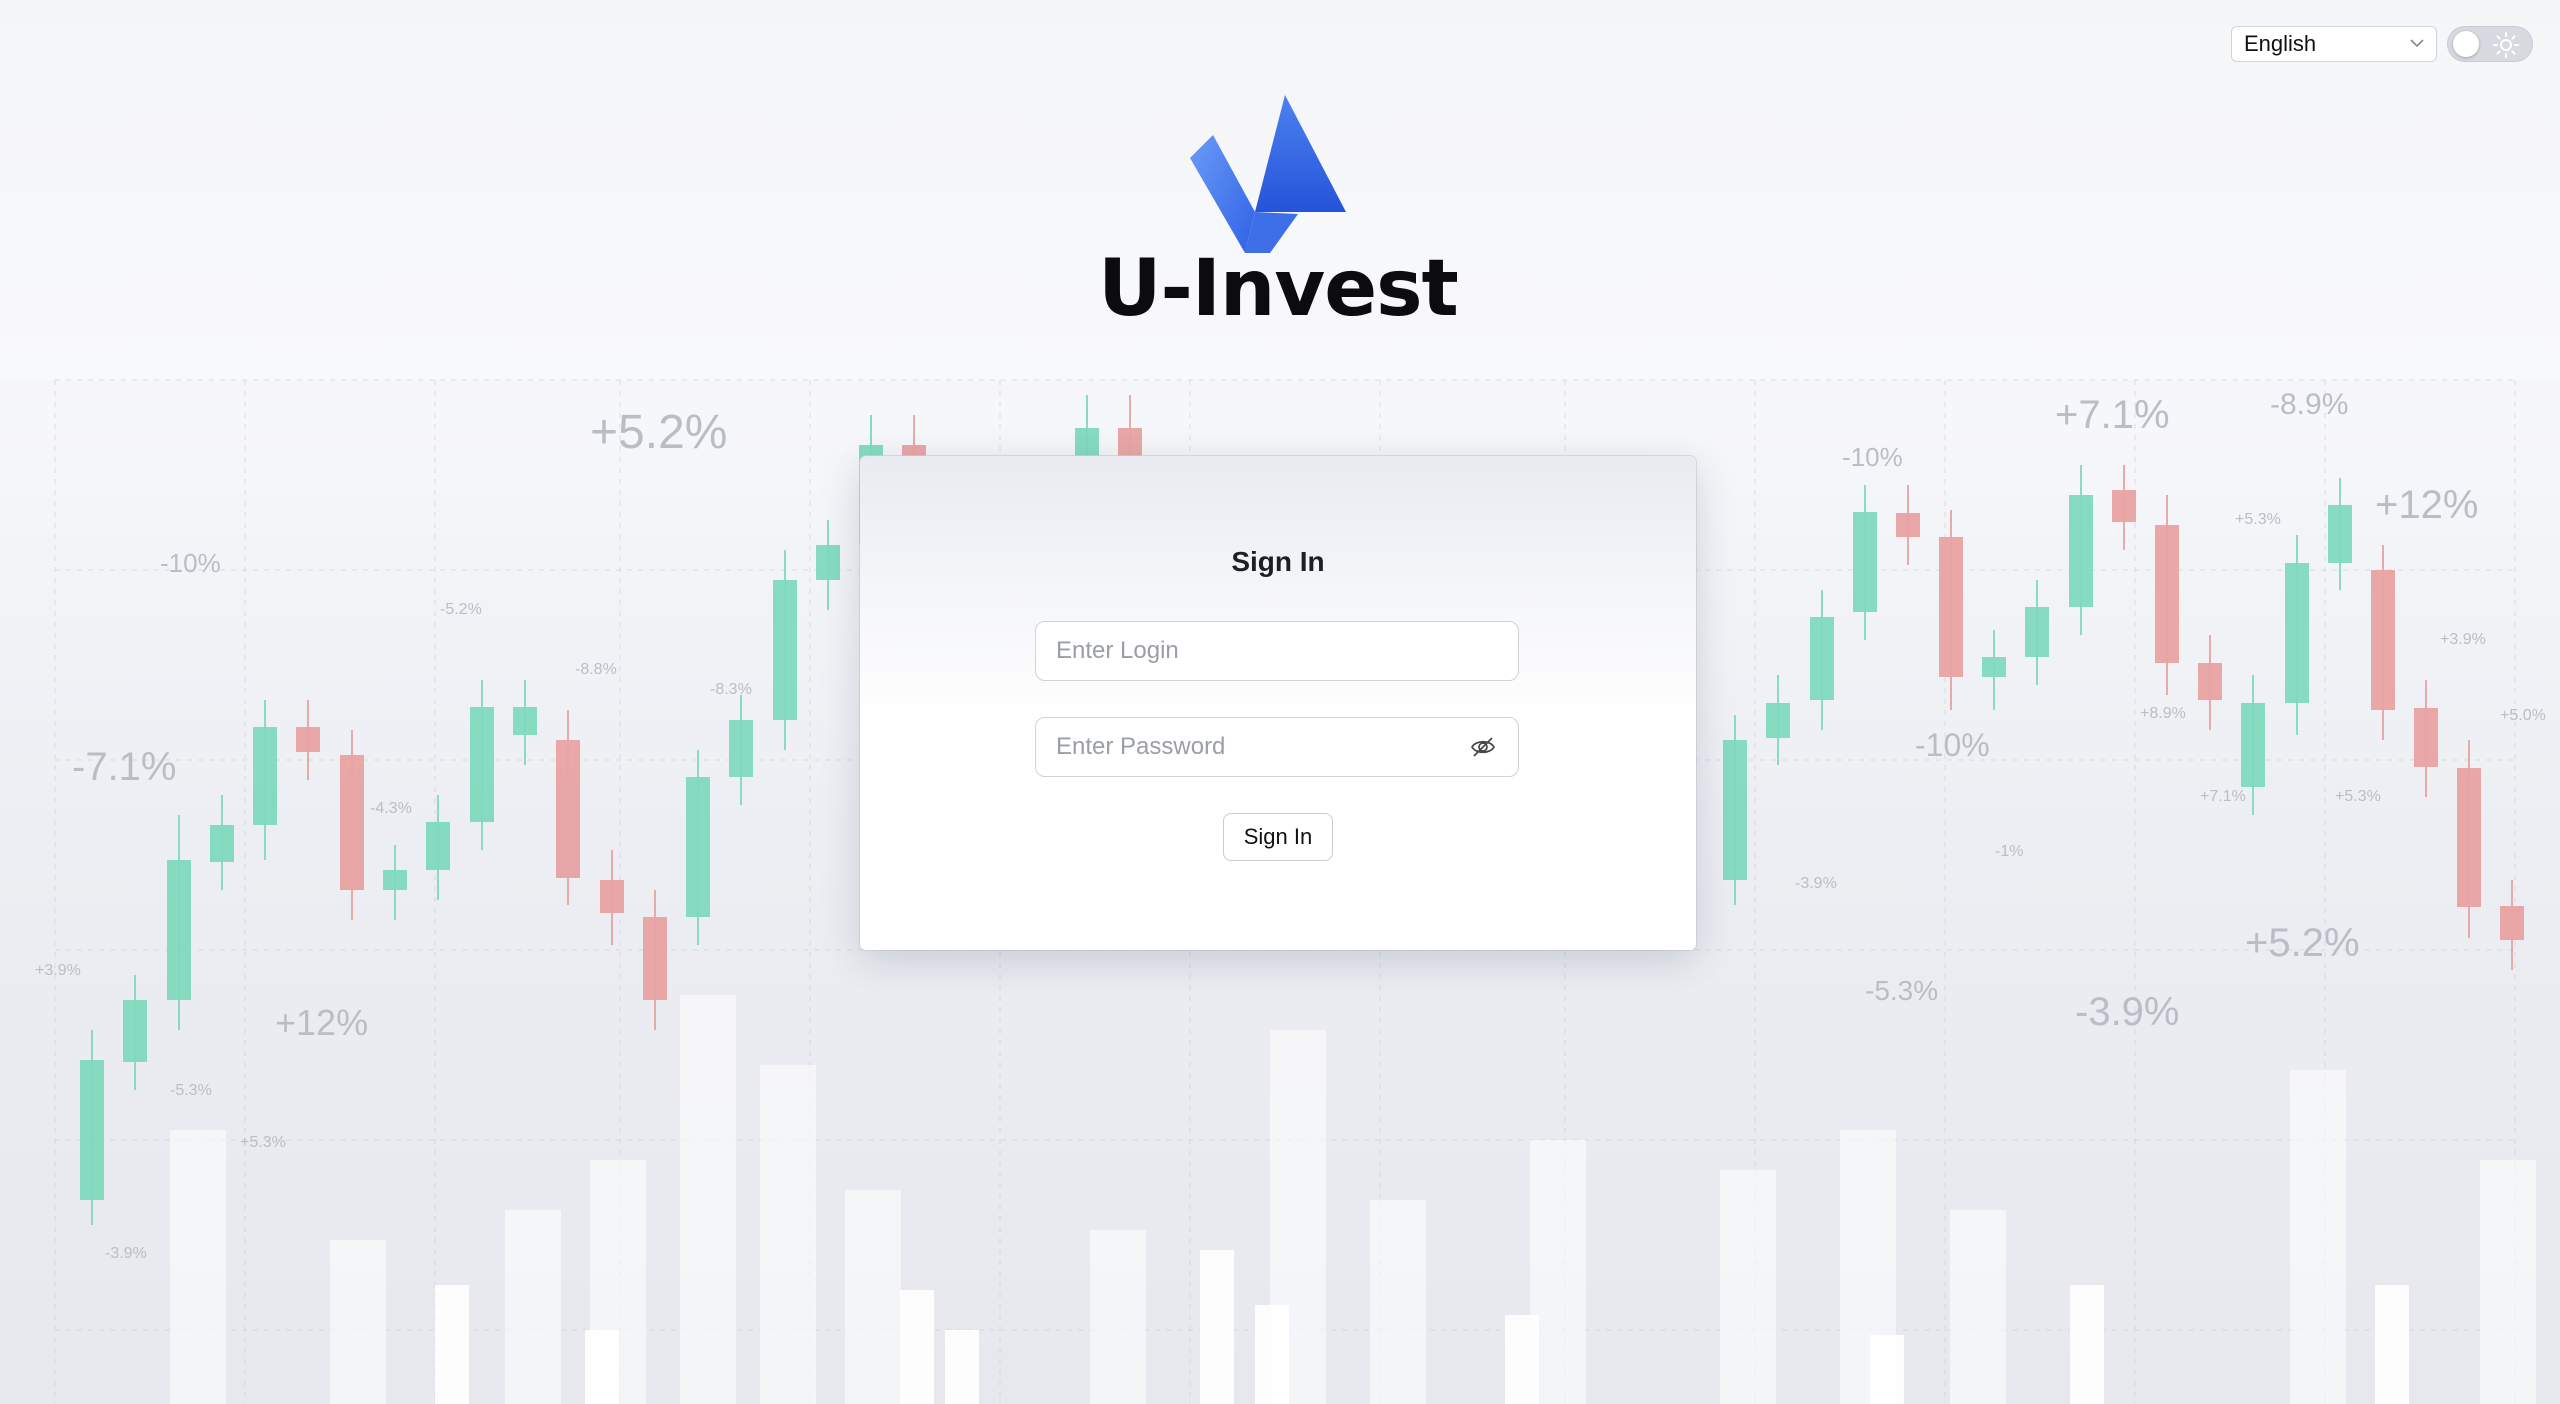  Describe the element at coordinates (596, 669) in the screenshot. I see `percentage-label: -8.8%` at that location.